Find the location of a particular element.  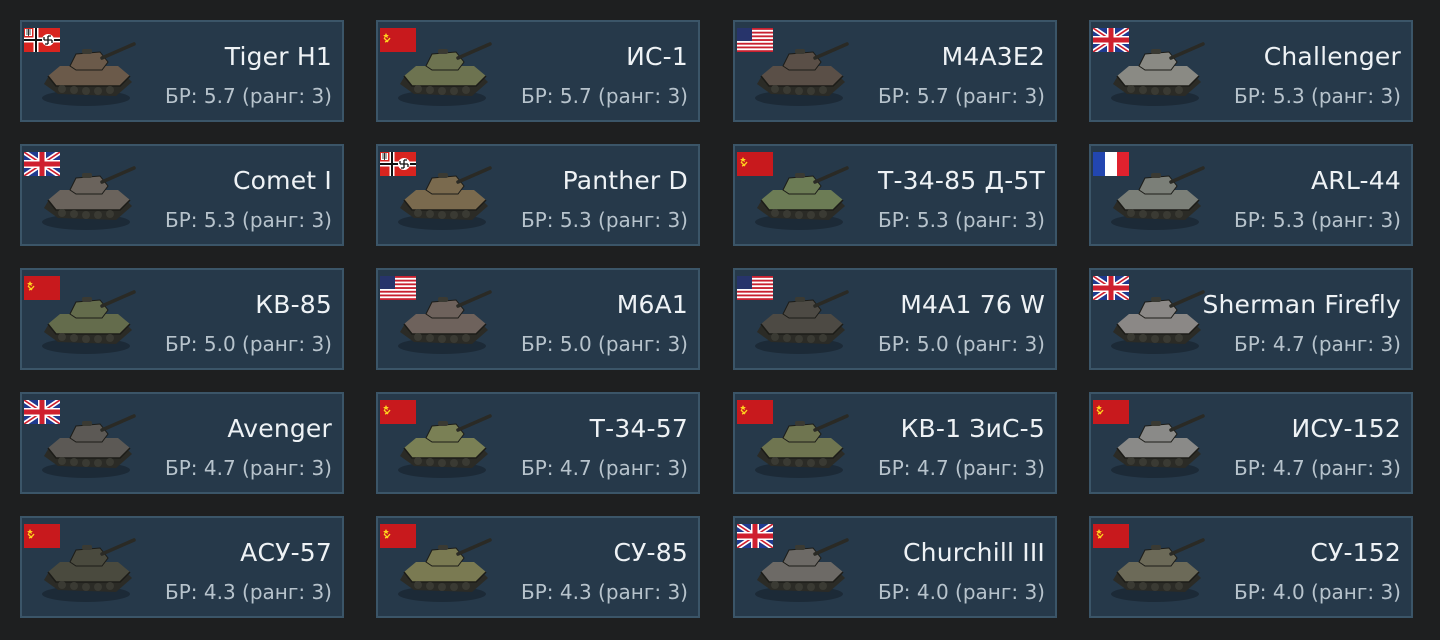

vehicle-name: Avenger is located at coordinates (279, 428).